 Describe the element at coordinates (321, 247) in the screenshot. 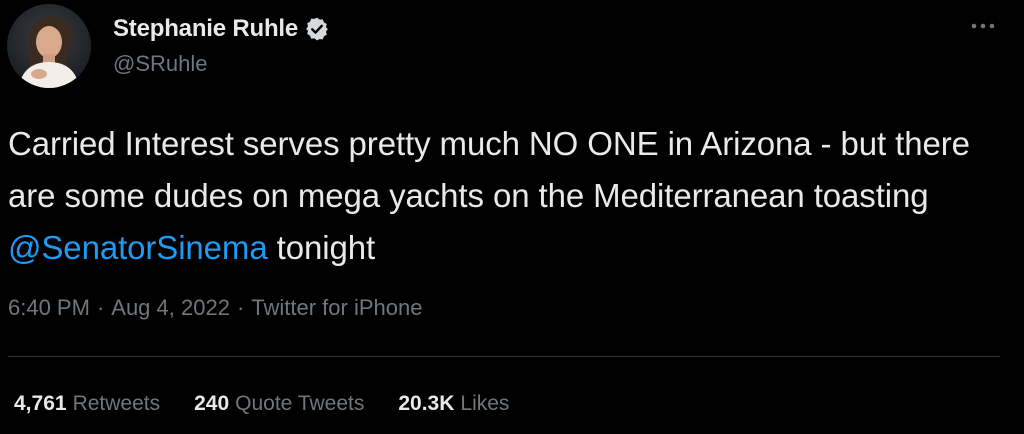

I see `tweet-text-part2: tonight` at that location.